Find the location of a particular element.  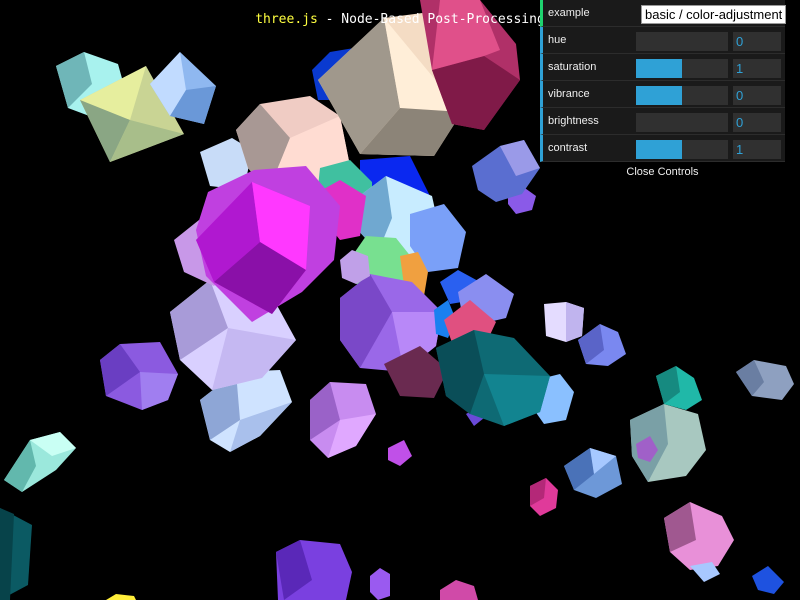

brightness-number-input: 0 is located at coordinates (757, 122).